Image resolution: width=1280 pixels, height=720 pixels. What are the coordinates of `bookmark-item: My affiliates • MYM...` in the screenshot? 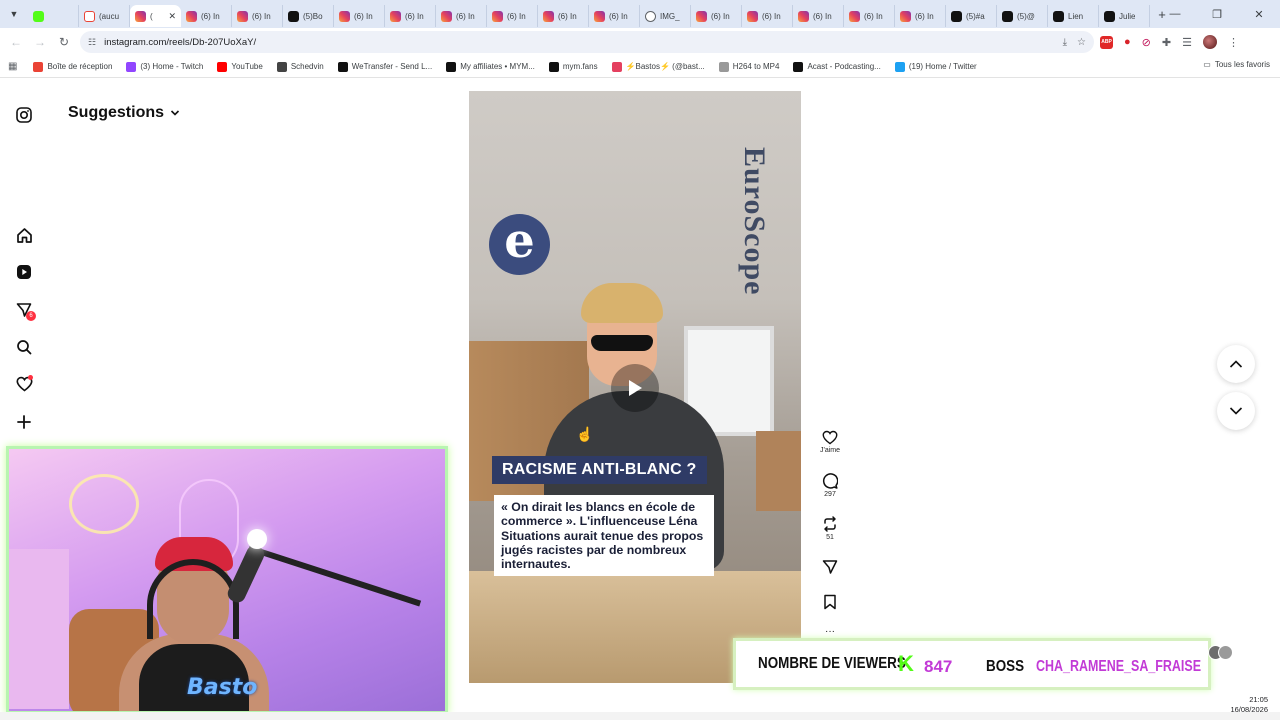 It's located at (490, 66).